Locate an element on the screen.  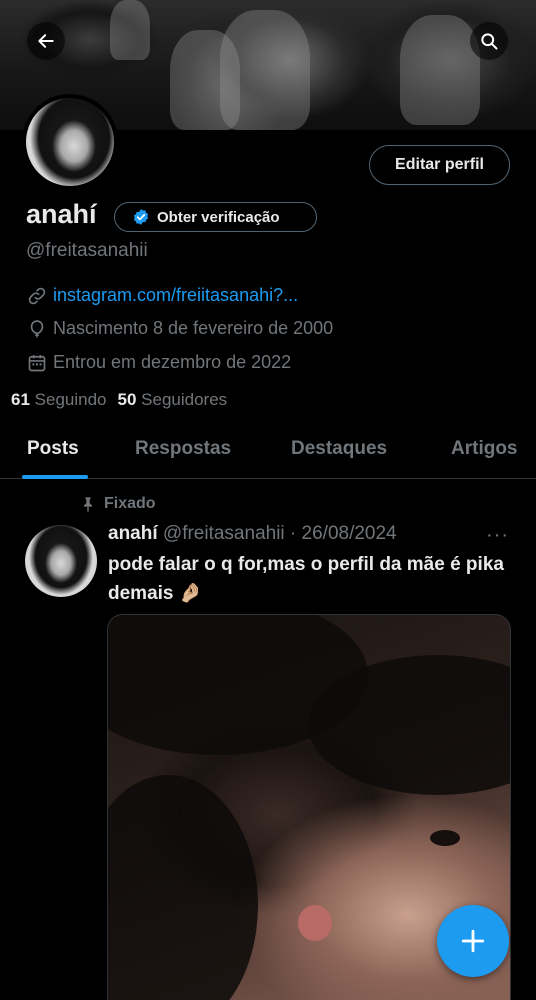
back-button is located at coordinates (46, 41).